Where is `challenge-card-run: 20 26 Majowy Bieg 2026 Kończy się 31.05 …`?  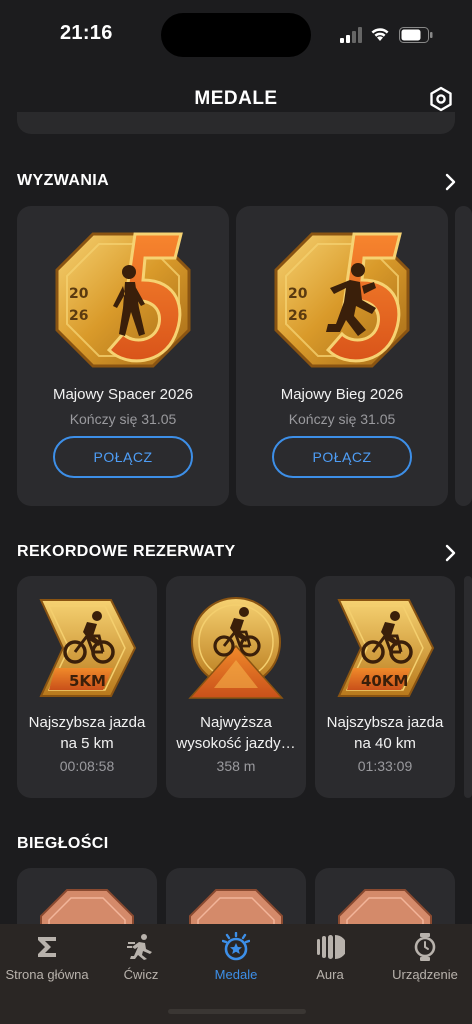
challenge-card-run: 20 26 Majowy Bieg 2026 Kończy się 31.05 … is located at coordinates (342, 356).